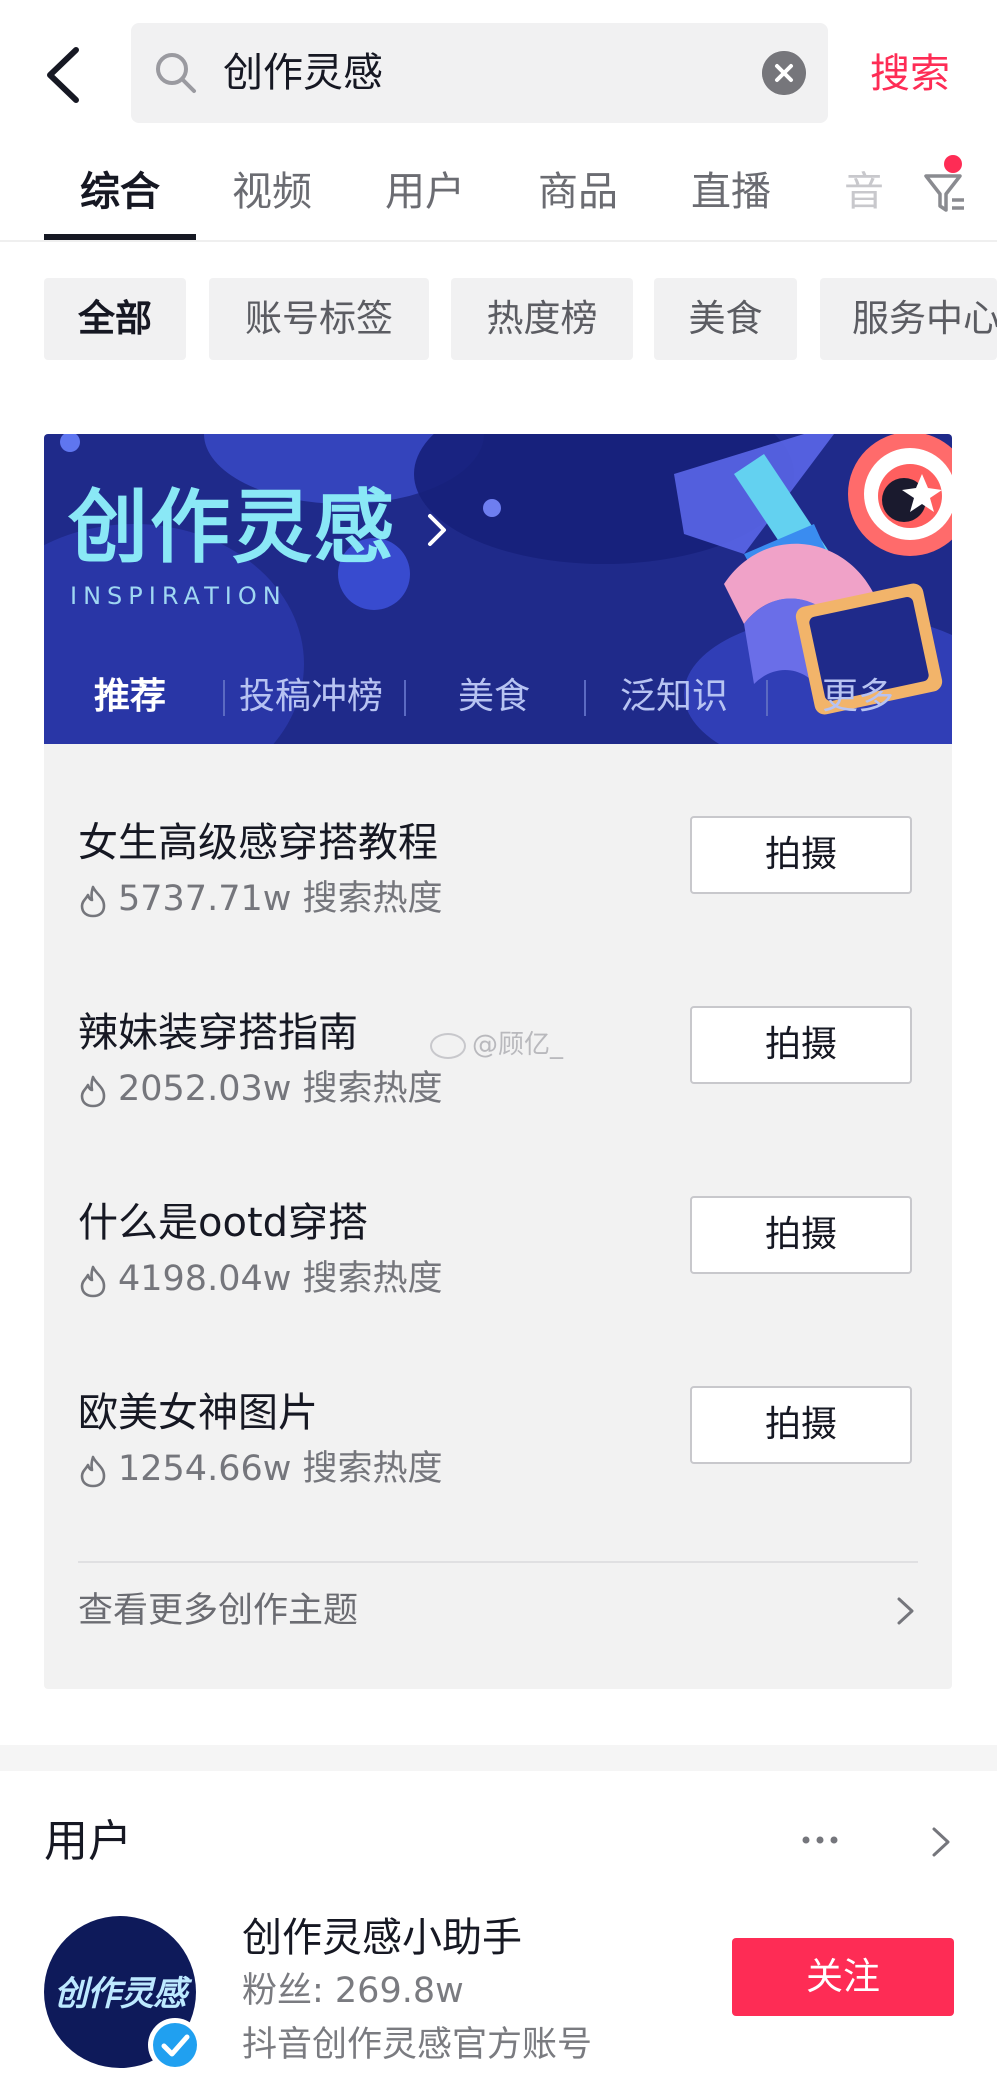 The width and height of the screenshot is (997, 2091). Describe the element at coordinates (115, 319) in the screenshot. I see `chip-all: 全部` at that location.